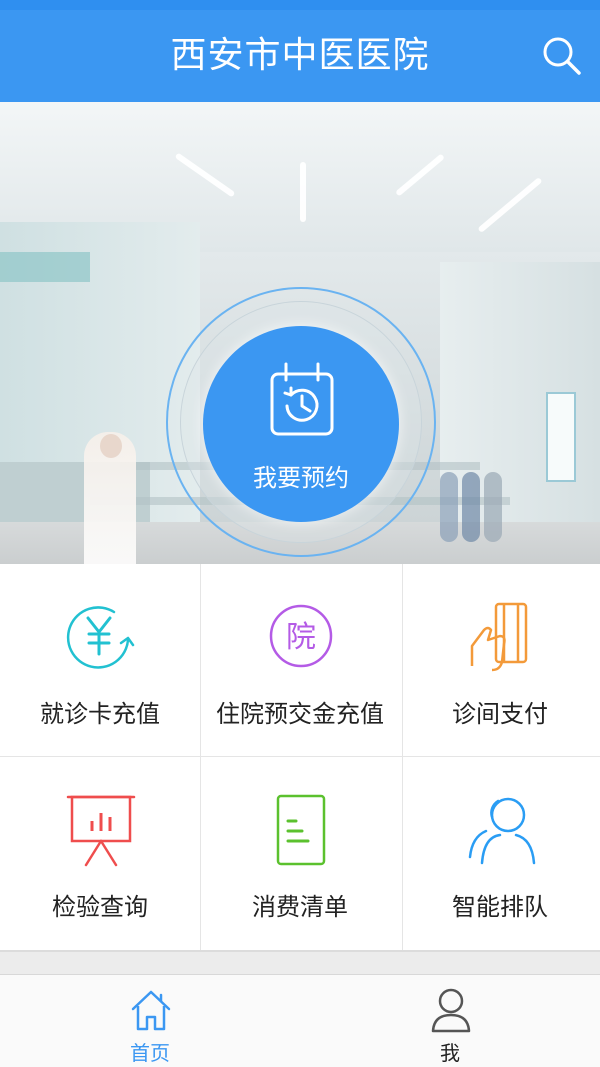 This screenshot has height=1067, width=600. I want to click on page-title: 西安市中医医院, so click(300, 55).